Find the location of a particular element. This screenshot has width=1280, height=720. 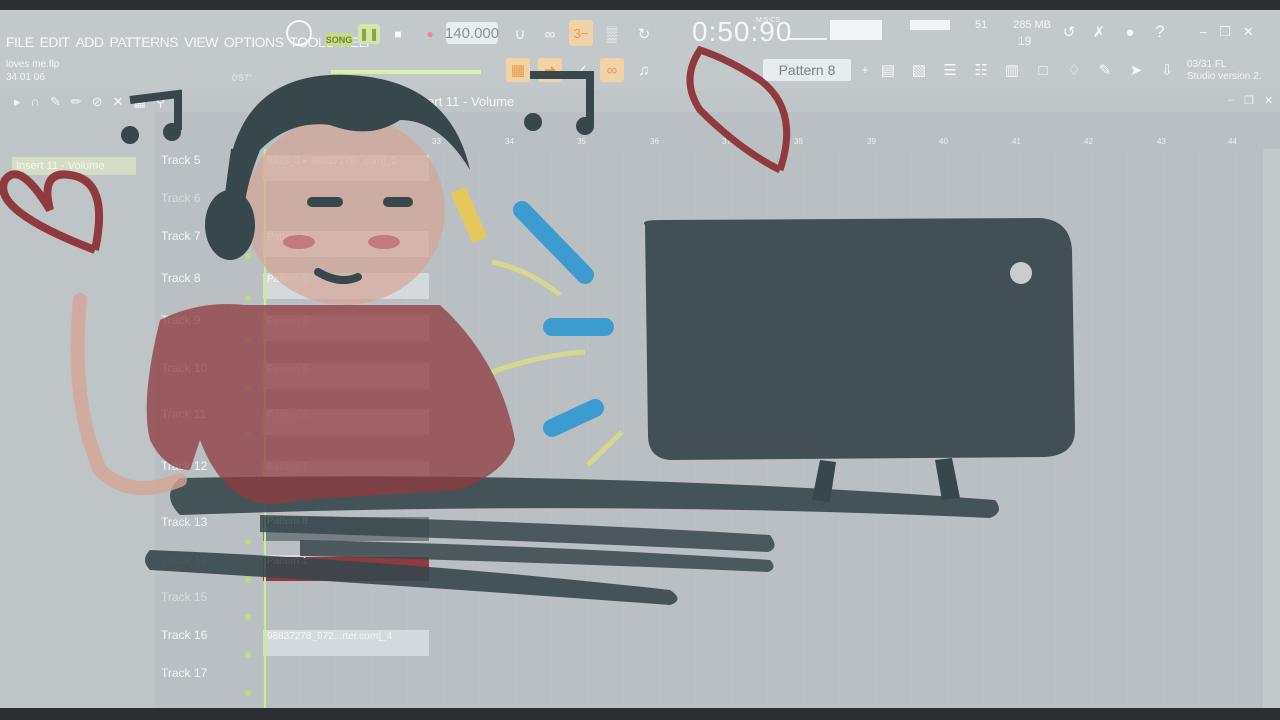

news-brand: FL is located at coordinates (1220, 64).